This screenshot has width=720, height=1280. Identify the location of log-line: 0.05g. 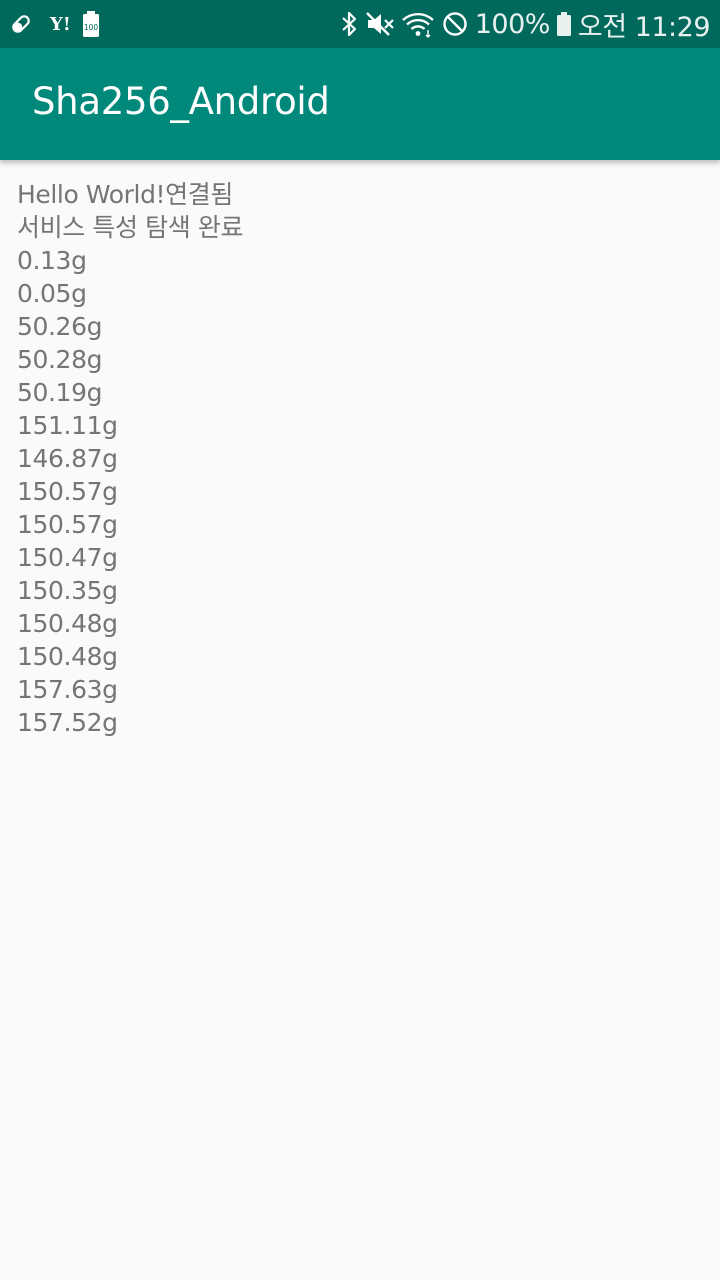
(52, 293).